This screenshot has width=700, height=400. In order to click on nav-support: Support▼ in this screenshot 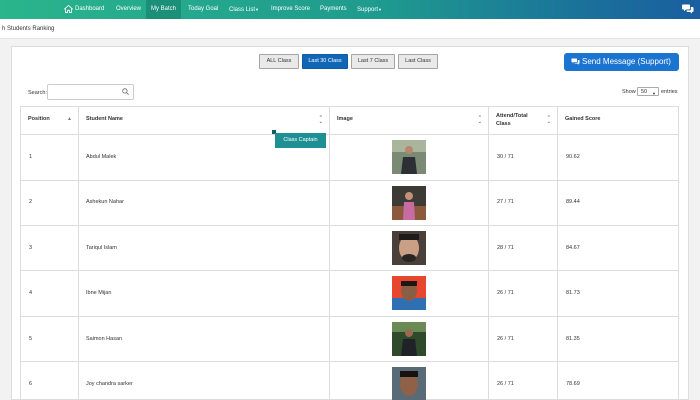, I will do `click(369, 9)`.